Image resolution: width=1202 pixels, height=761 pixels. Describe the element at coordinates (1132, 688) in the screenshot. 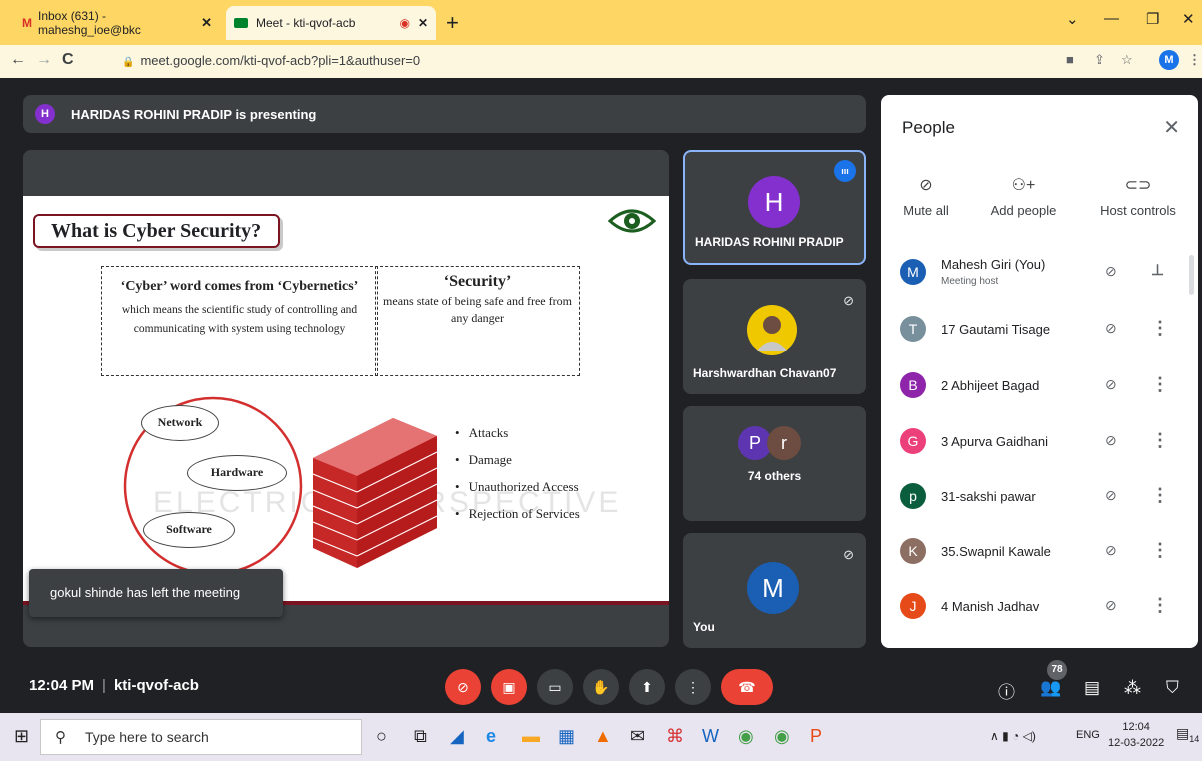

I see `activities-icon: ⁂` at that location.